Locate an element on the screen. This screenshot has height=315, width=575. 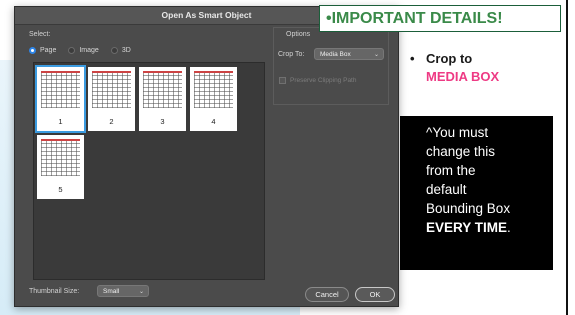
warning-line: from the is located at coordinates (451, 170).